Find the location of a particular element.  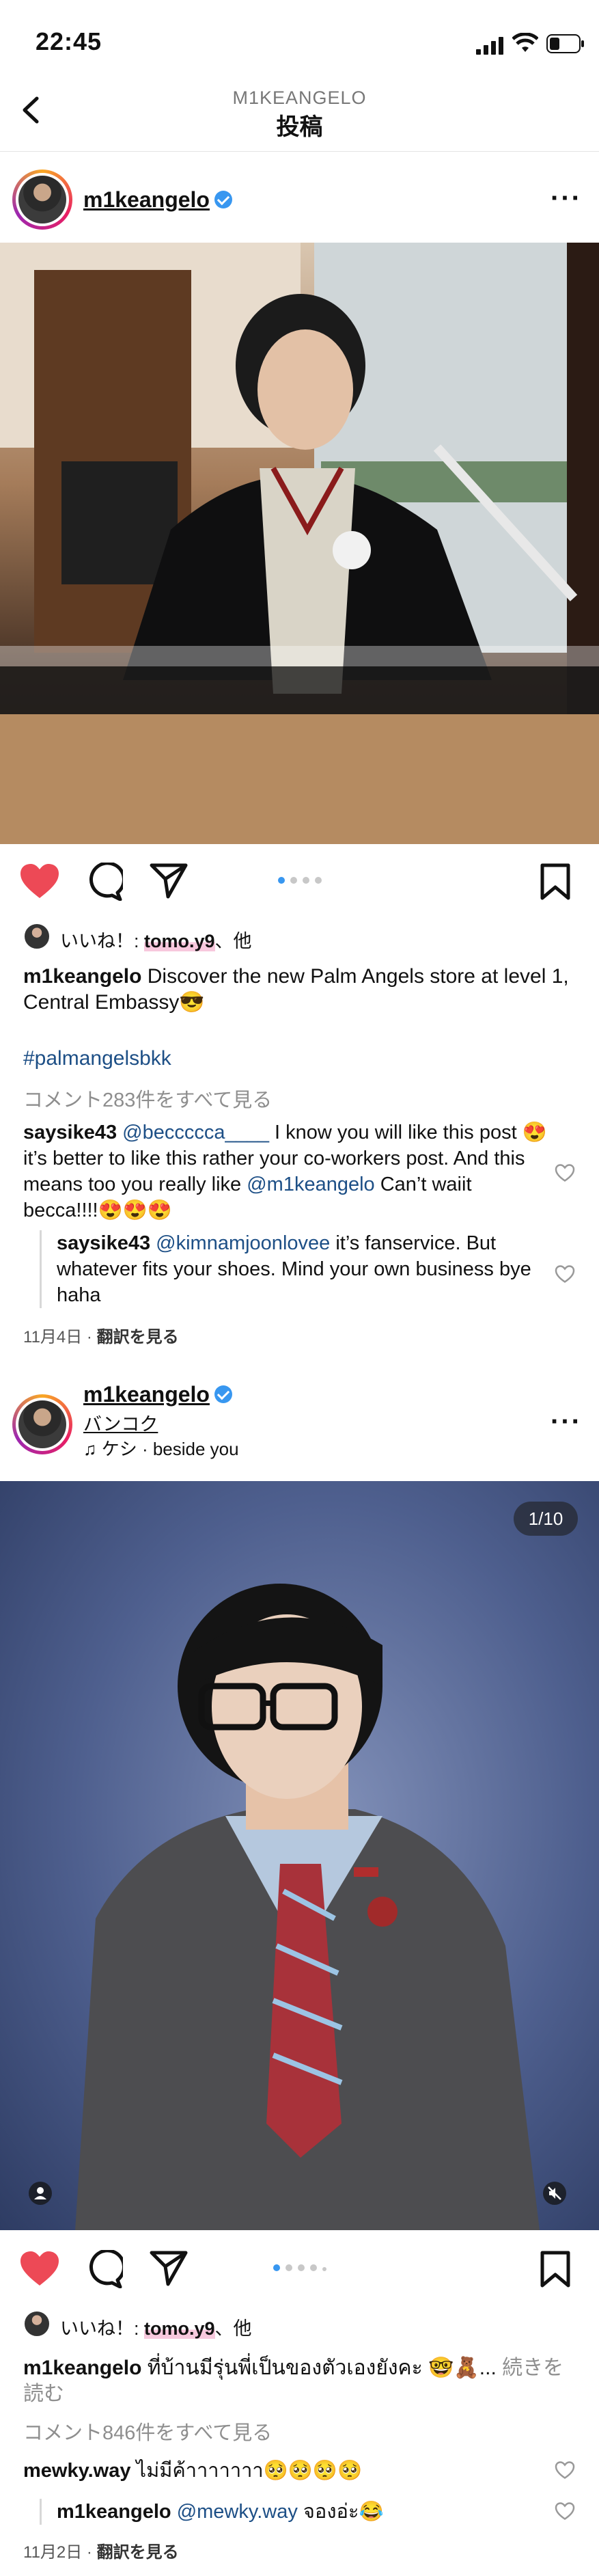

wifi-icon is located at coordinates (525, 43).